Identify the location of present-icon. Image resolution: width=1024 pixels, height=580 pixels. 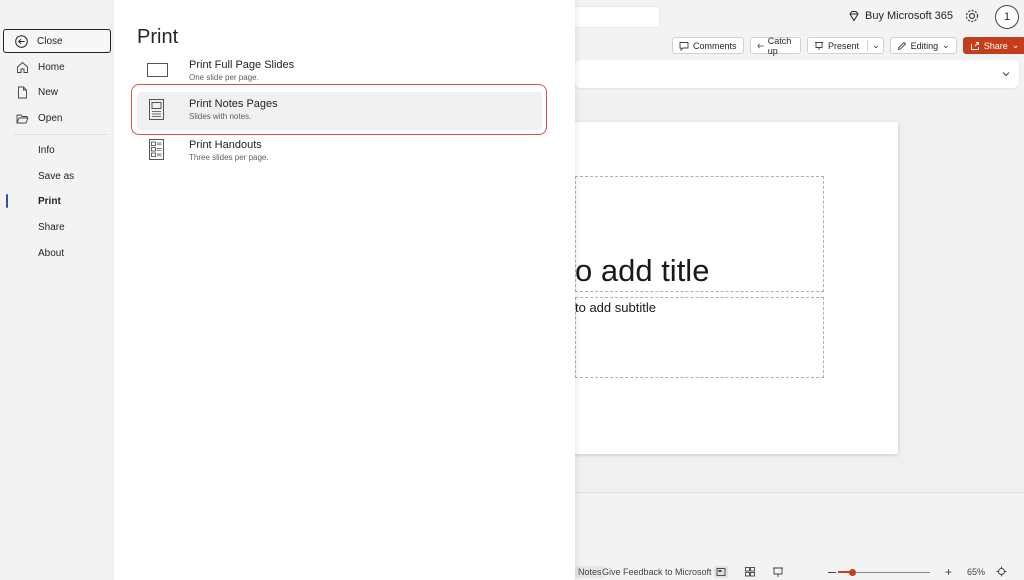
(819, 45).